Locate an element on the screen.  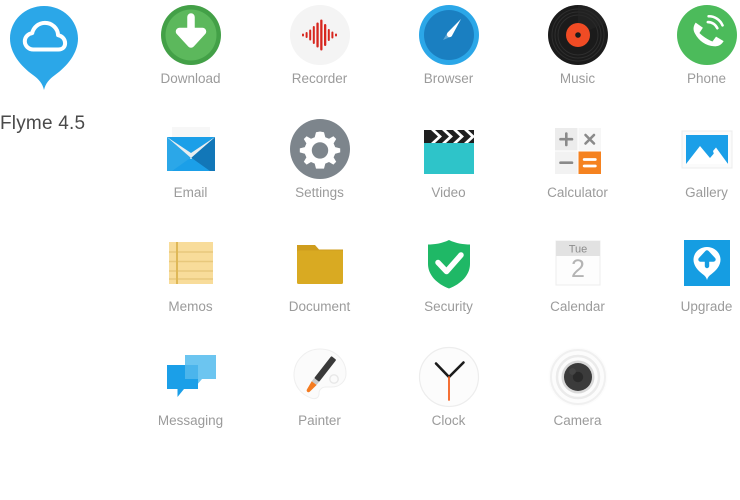
app-label: Clock is located at coordinates (448, 420).